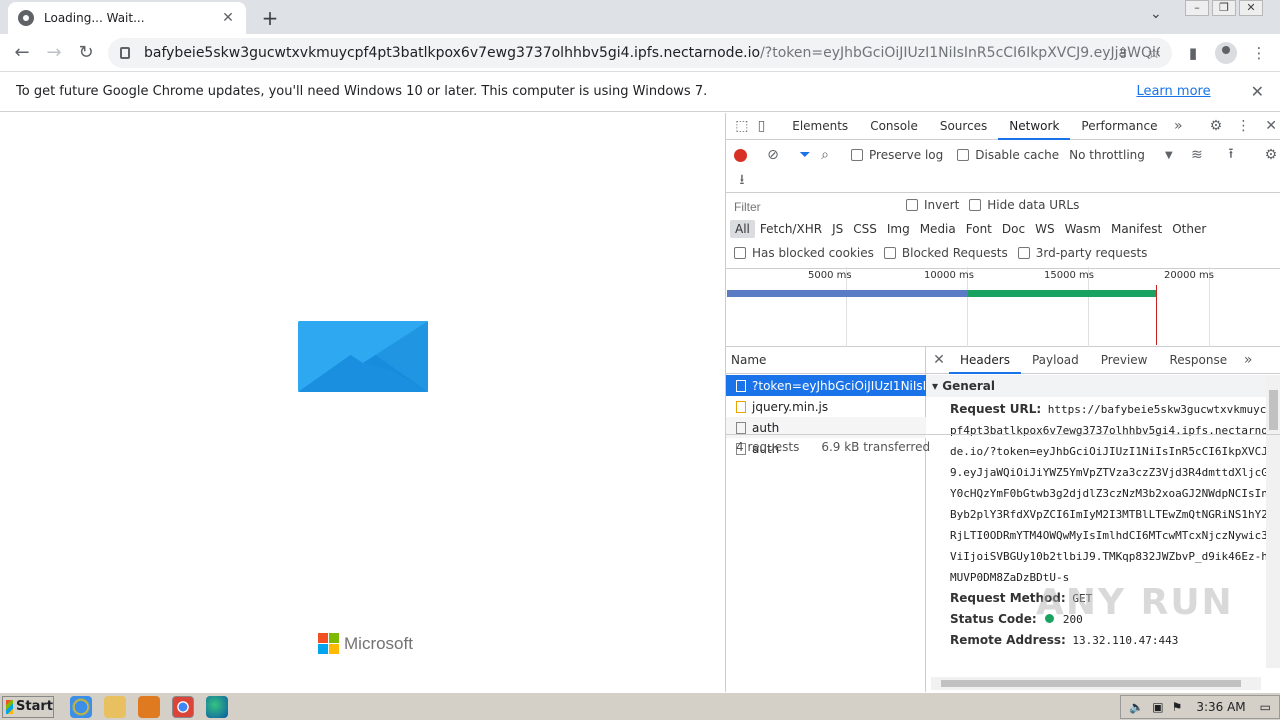 This screenshot has height=720, width=1280. What do you see at coordinates (81, 706) in the screenshot?
I see `internet-explorer-icon` at bounding box center [81, 706].